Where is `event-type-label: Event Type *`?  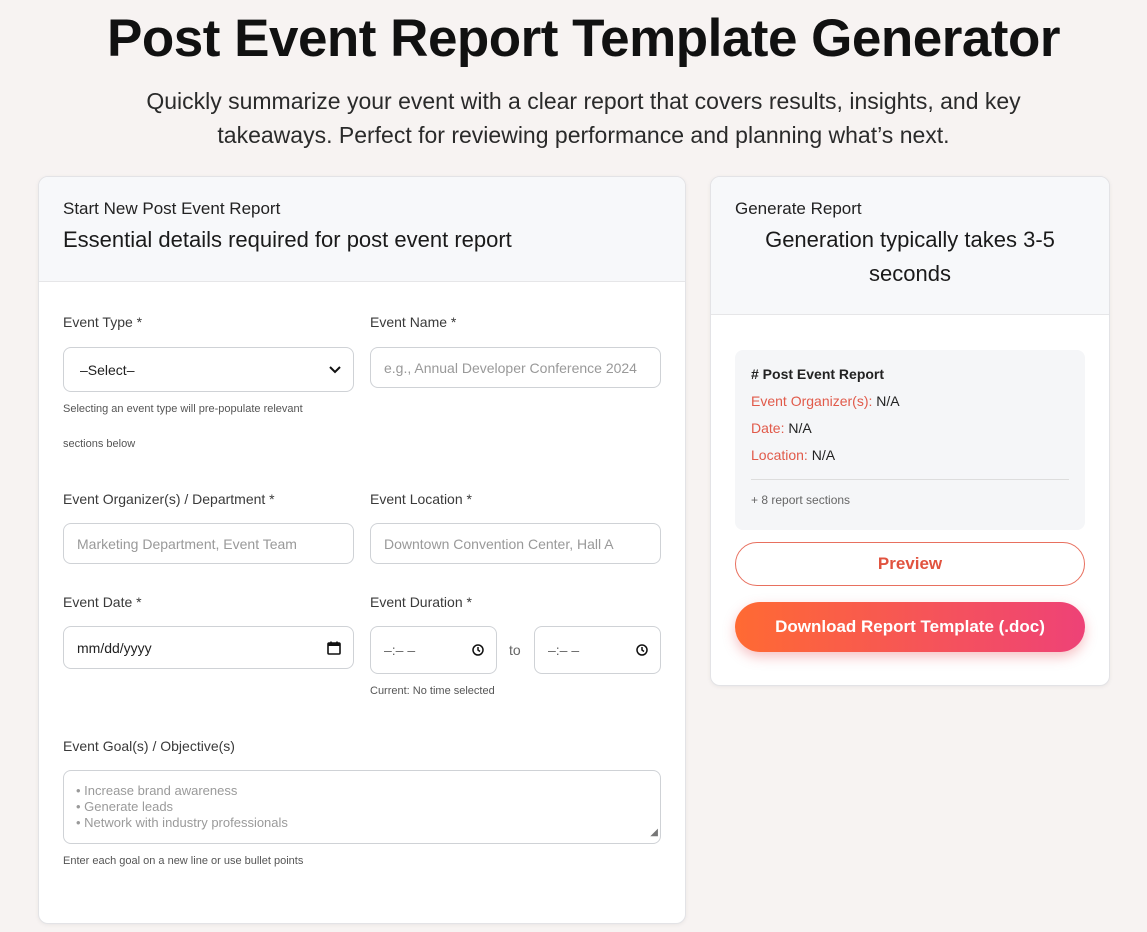
event-type-label: Event Type * is located at coordinates (103, 322).